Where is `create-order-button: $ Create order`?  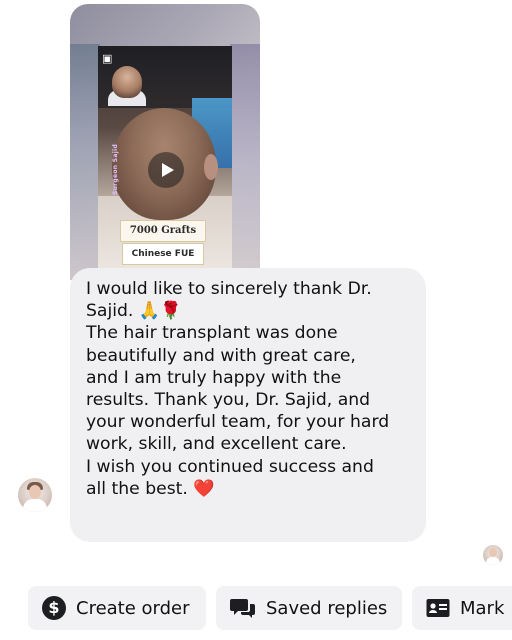
create-order-button: $ Create order is located at coordinates (117, 608).